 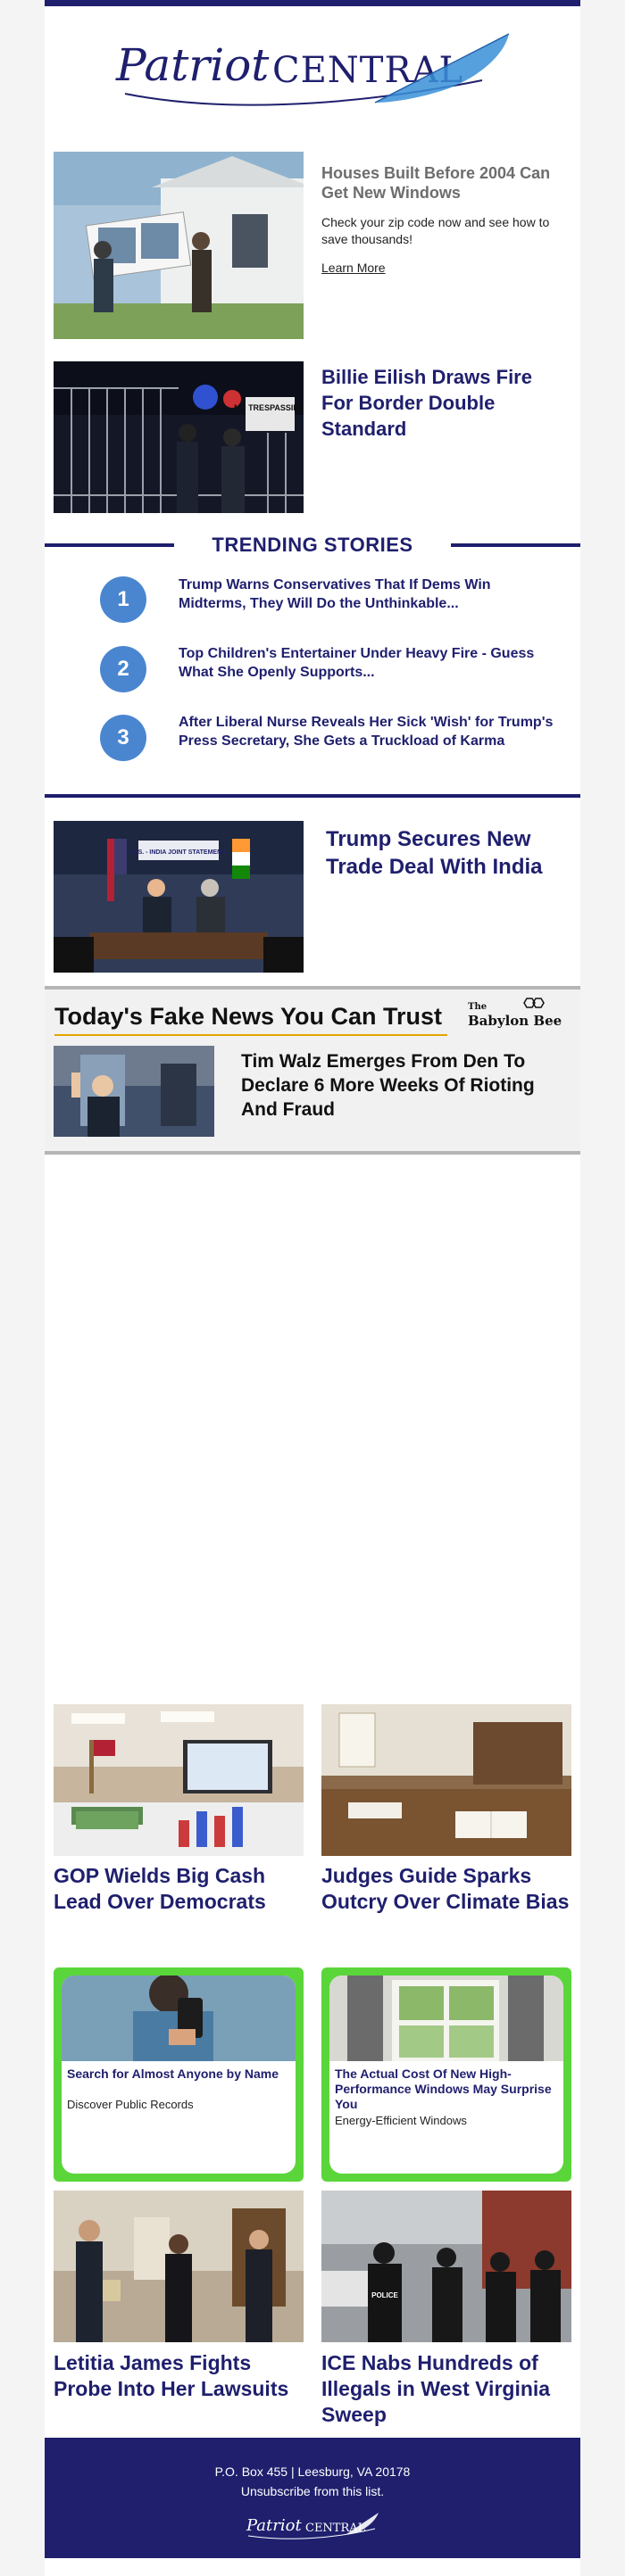 I want to click on promo-title: Search for Almost Anyone by Name, so click(x=179, y=2074).